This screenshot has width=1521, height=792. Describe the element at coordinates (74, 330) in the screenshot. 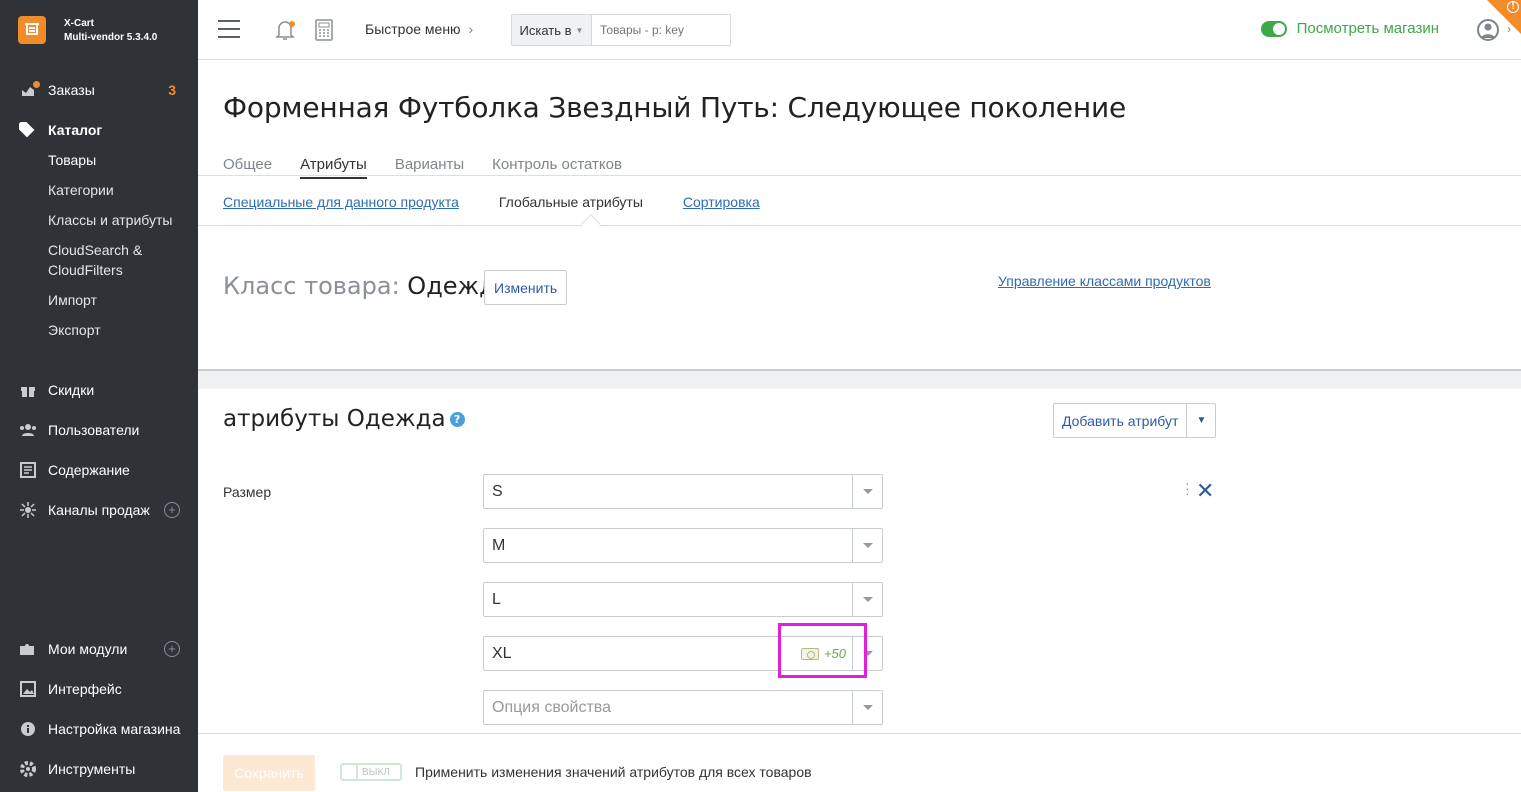

I see `sidebar-subitem-export: Экспорт` at that location.